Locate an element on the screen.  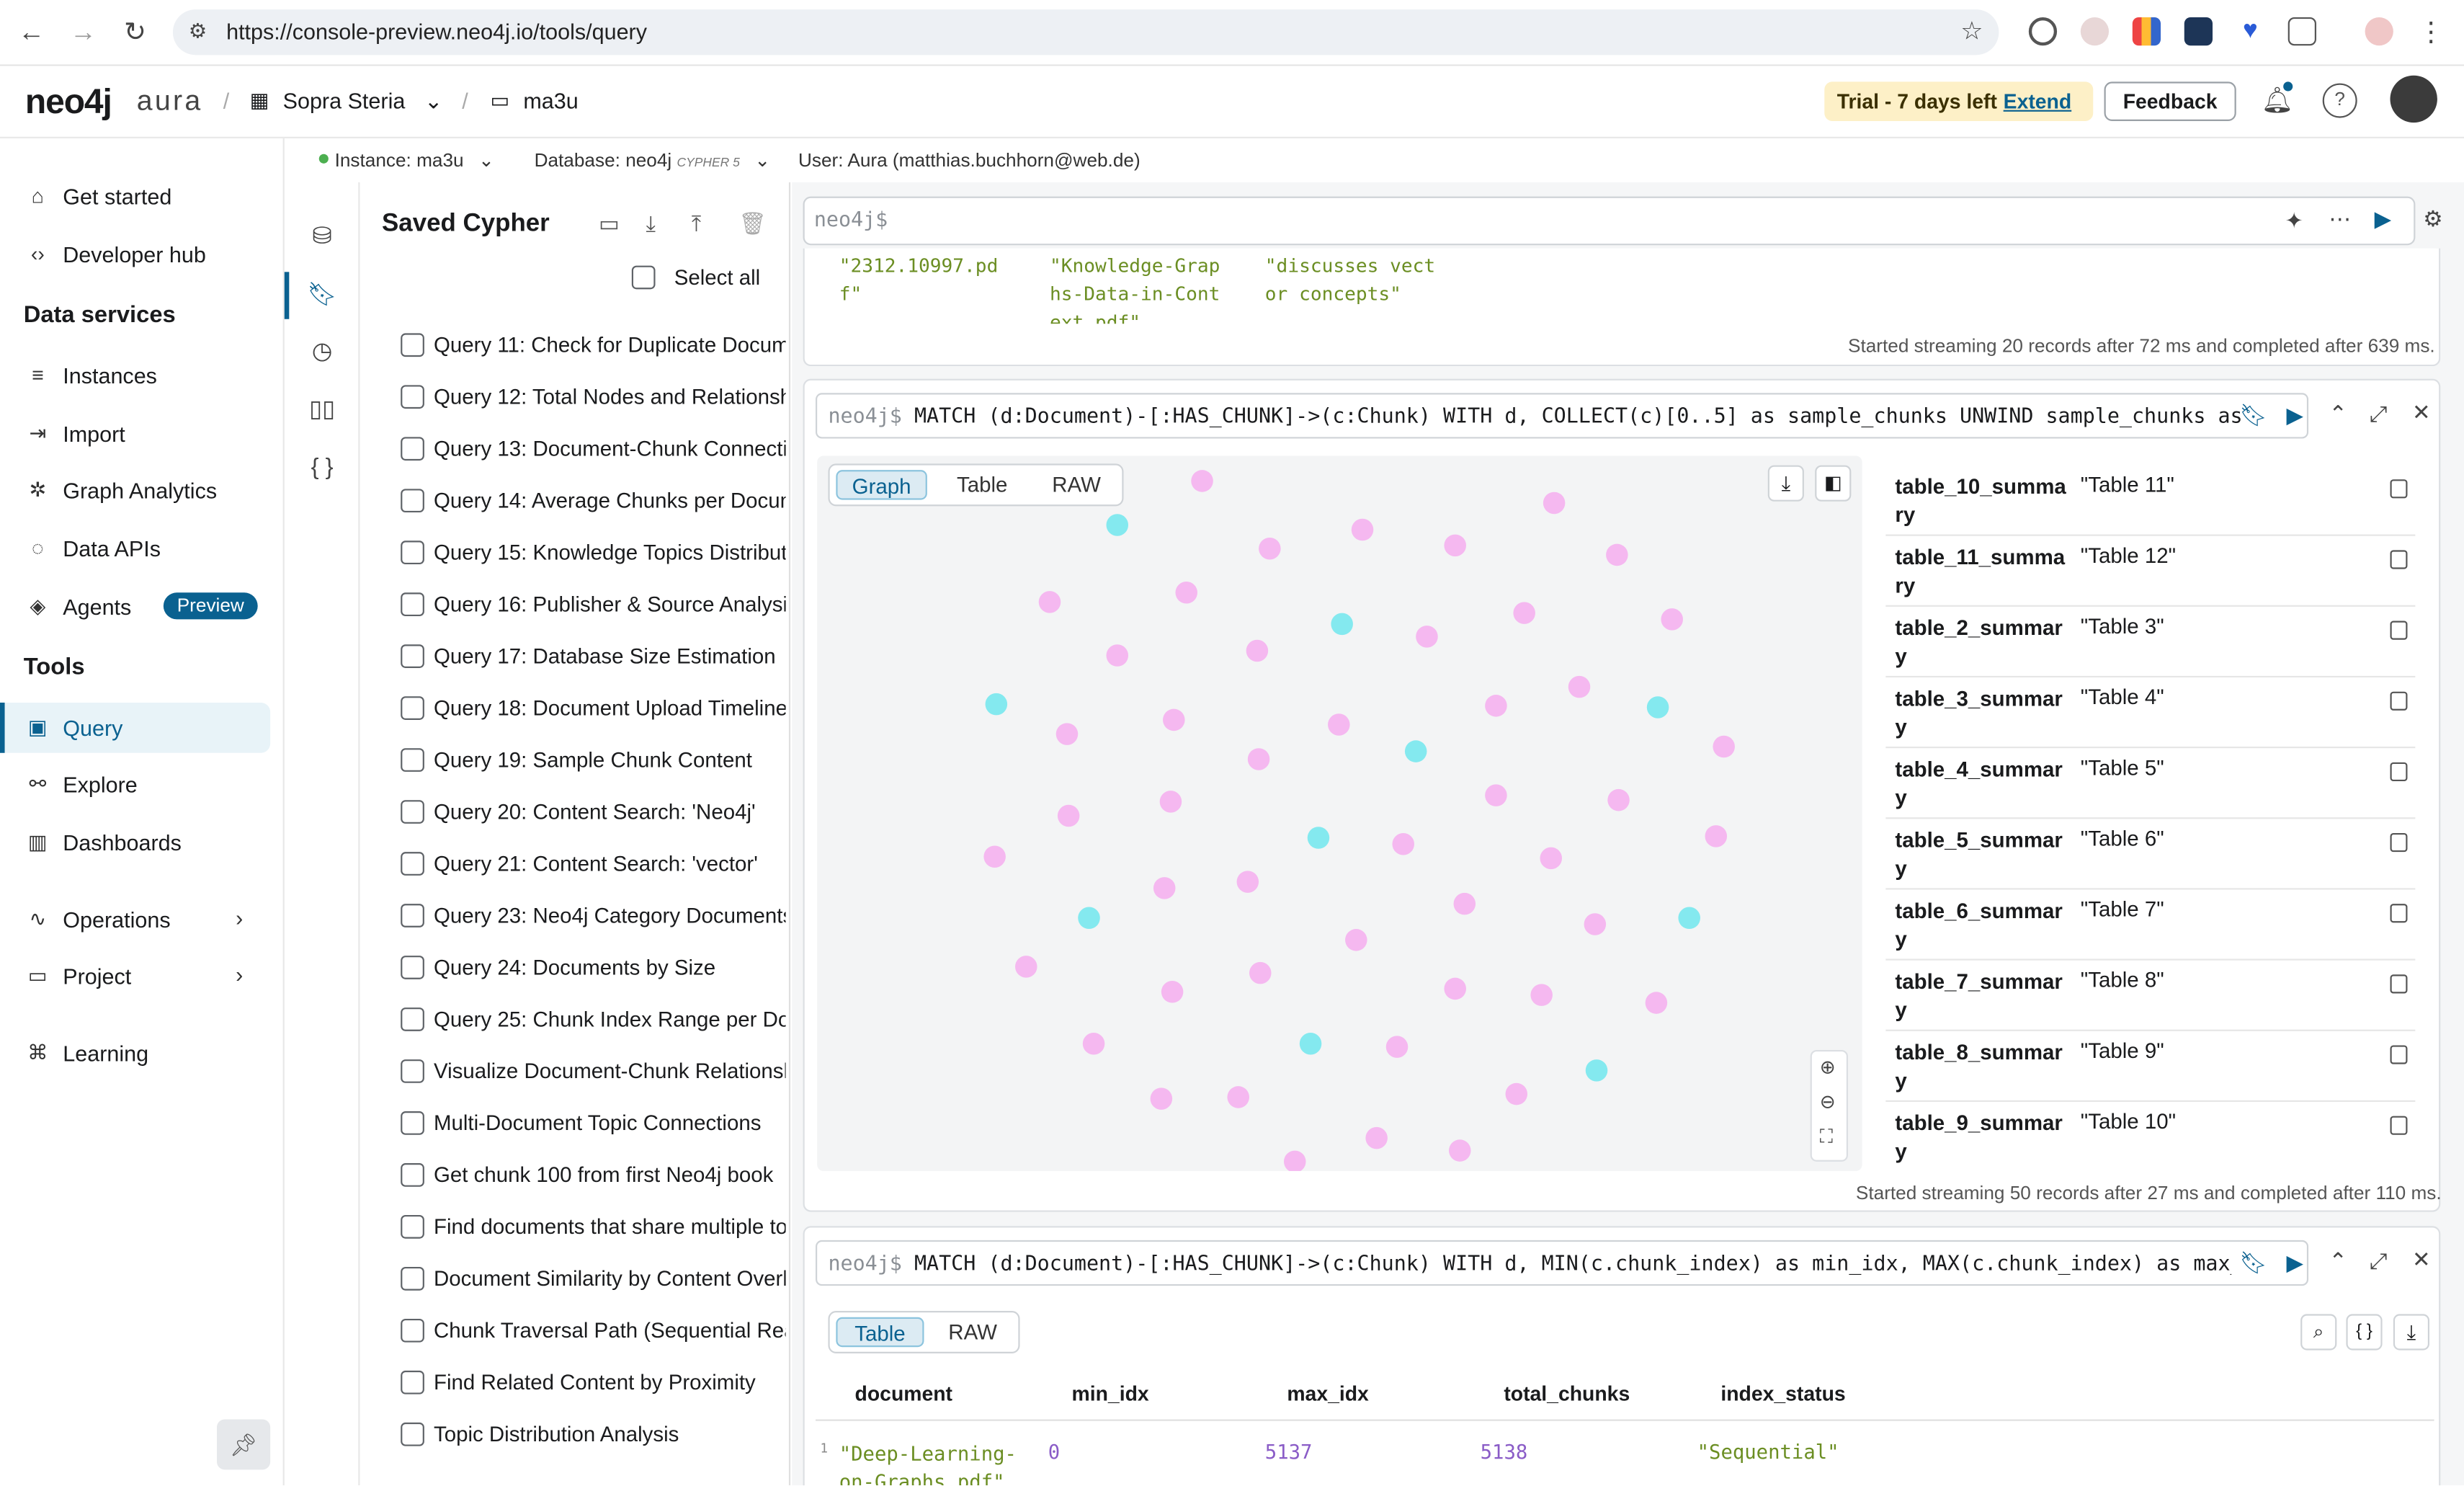
ai-sparkle-icon: ✦ is located at coordinates (2294, 221).